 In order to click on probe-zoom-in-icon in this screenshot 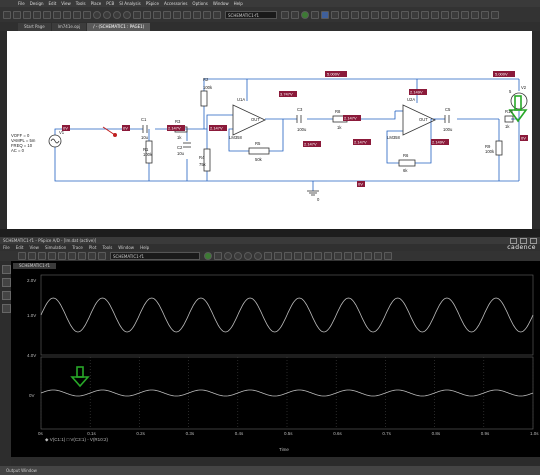, I will do `click(228, 256)`.